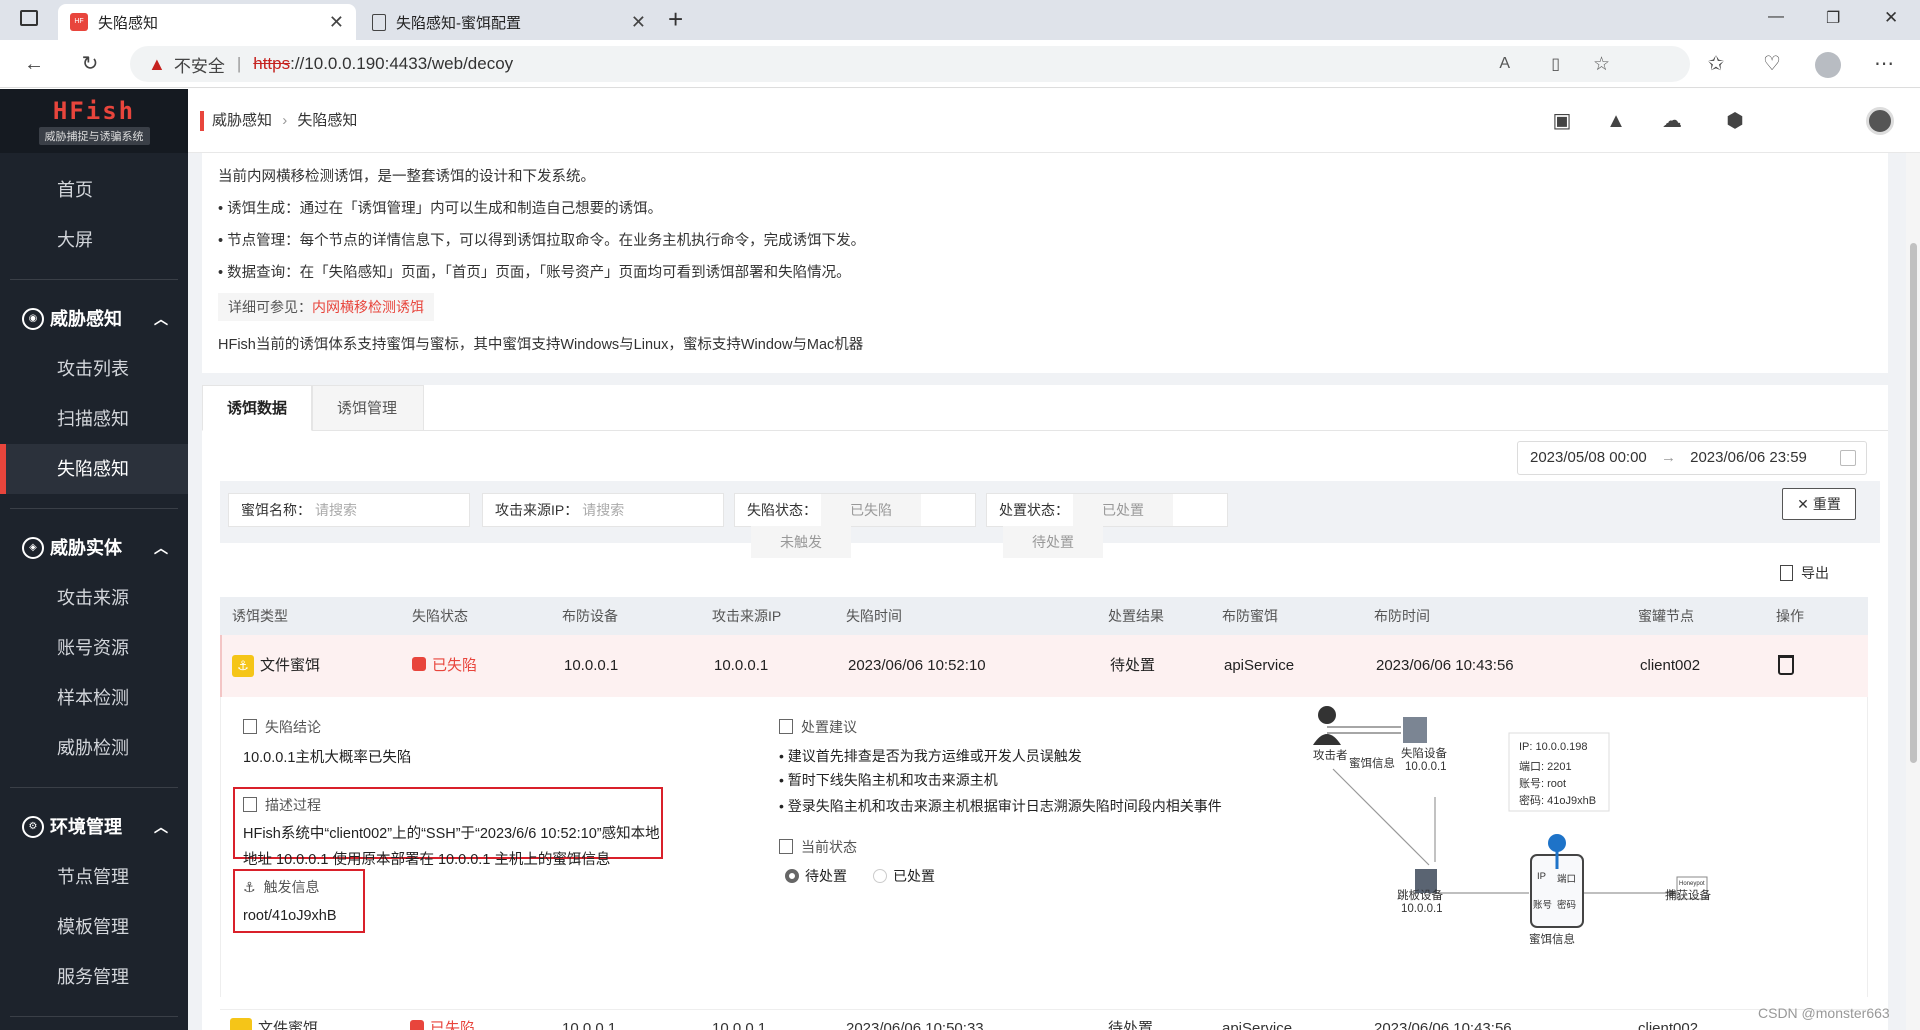 The height and width of the screenshot is (1030, 1920). What do you see at coordinates (1543, 784) in the screenshot?
I see `tooltip-account: 账号: root` at bounding box center [1543, 784].